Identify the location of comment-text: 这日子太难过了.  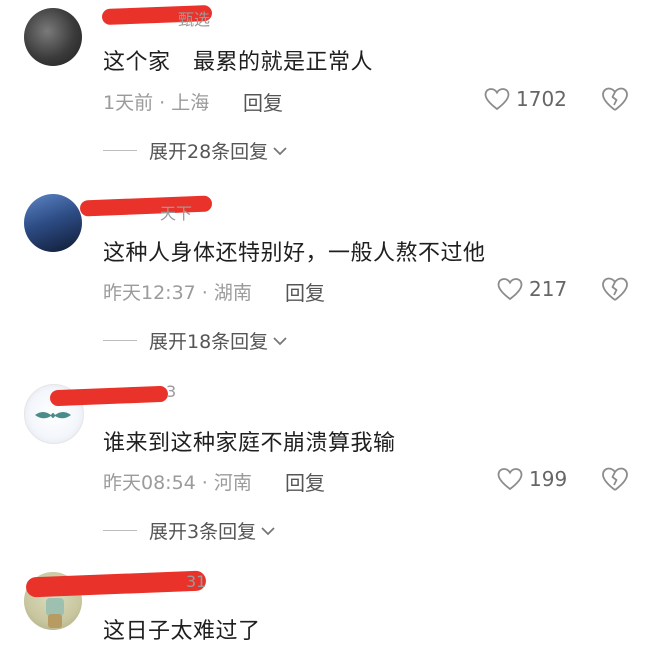
(182, 631).